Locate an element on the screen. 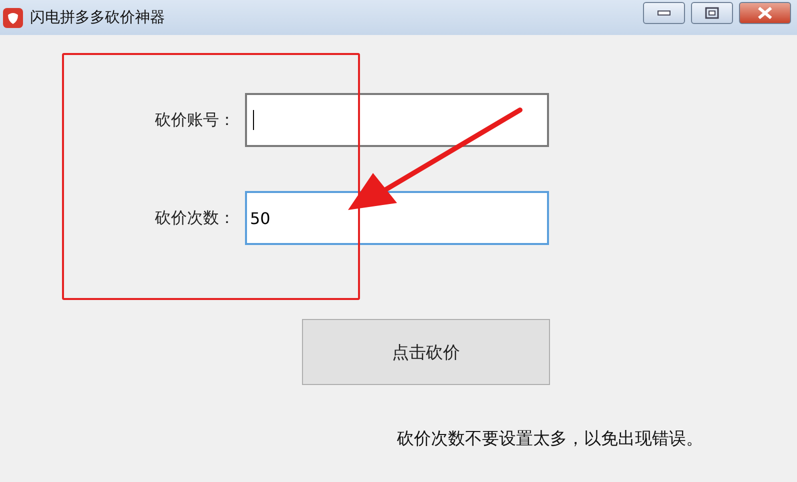 The image size is (797, 482). maximize-icon is located at coordinates (712, 12).